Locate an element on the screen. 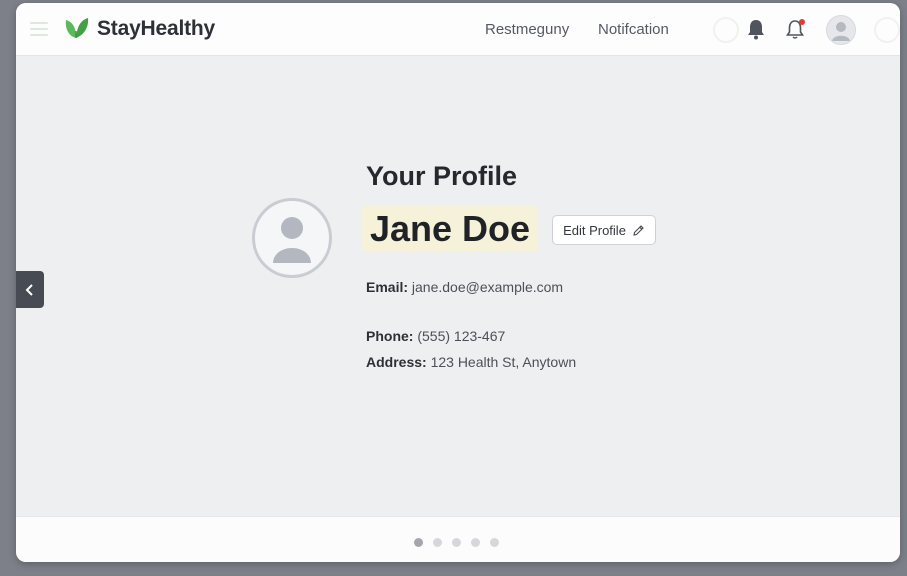 Image resolution: width=907 pixels, height=576 pixels. leaf-logo-icon is located at coordinates (77, 28).